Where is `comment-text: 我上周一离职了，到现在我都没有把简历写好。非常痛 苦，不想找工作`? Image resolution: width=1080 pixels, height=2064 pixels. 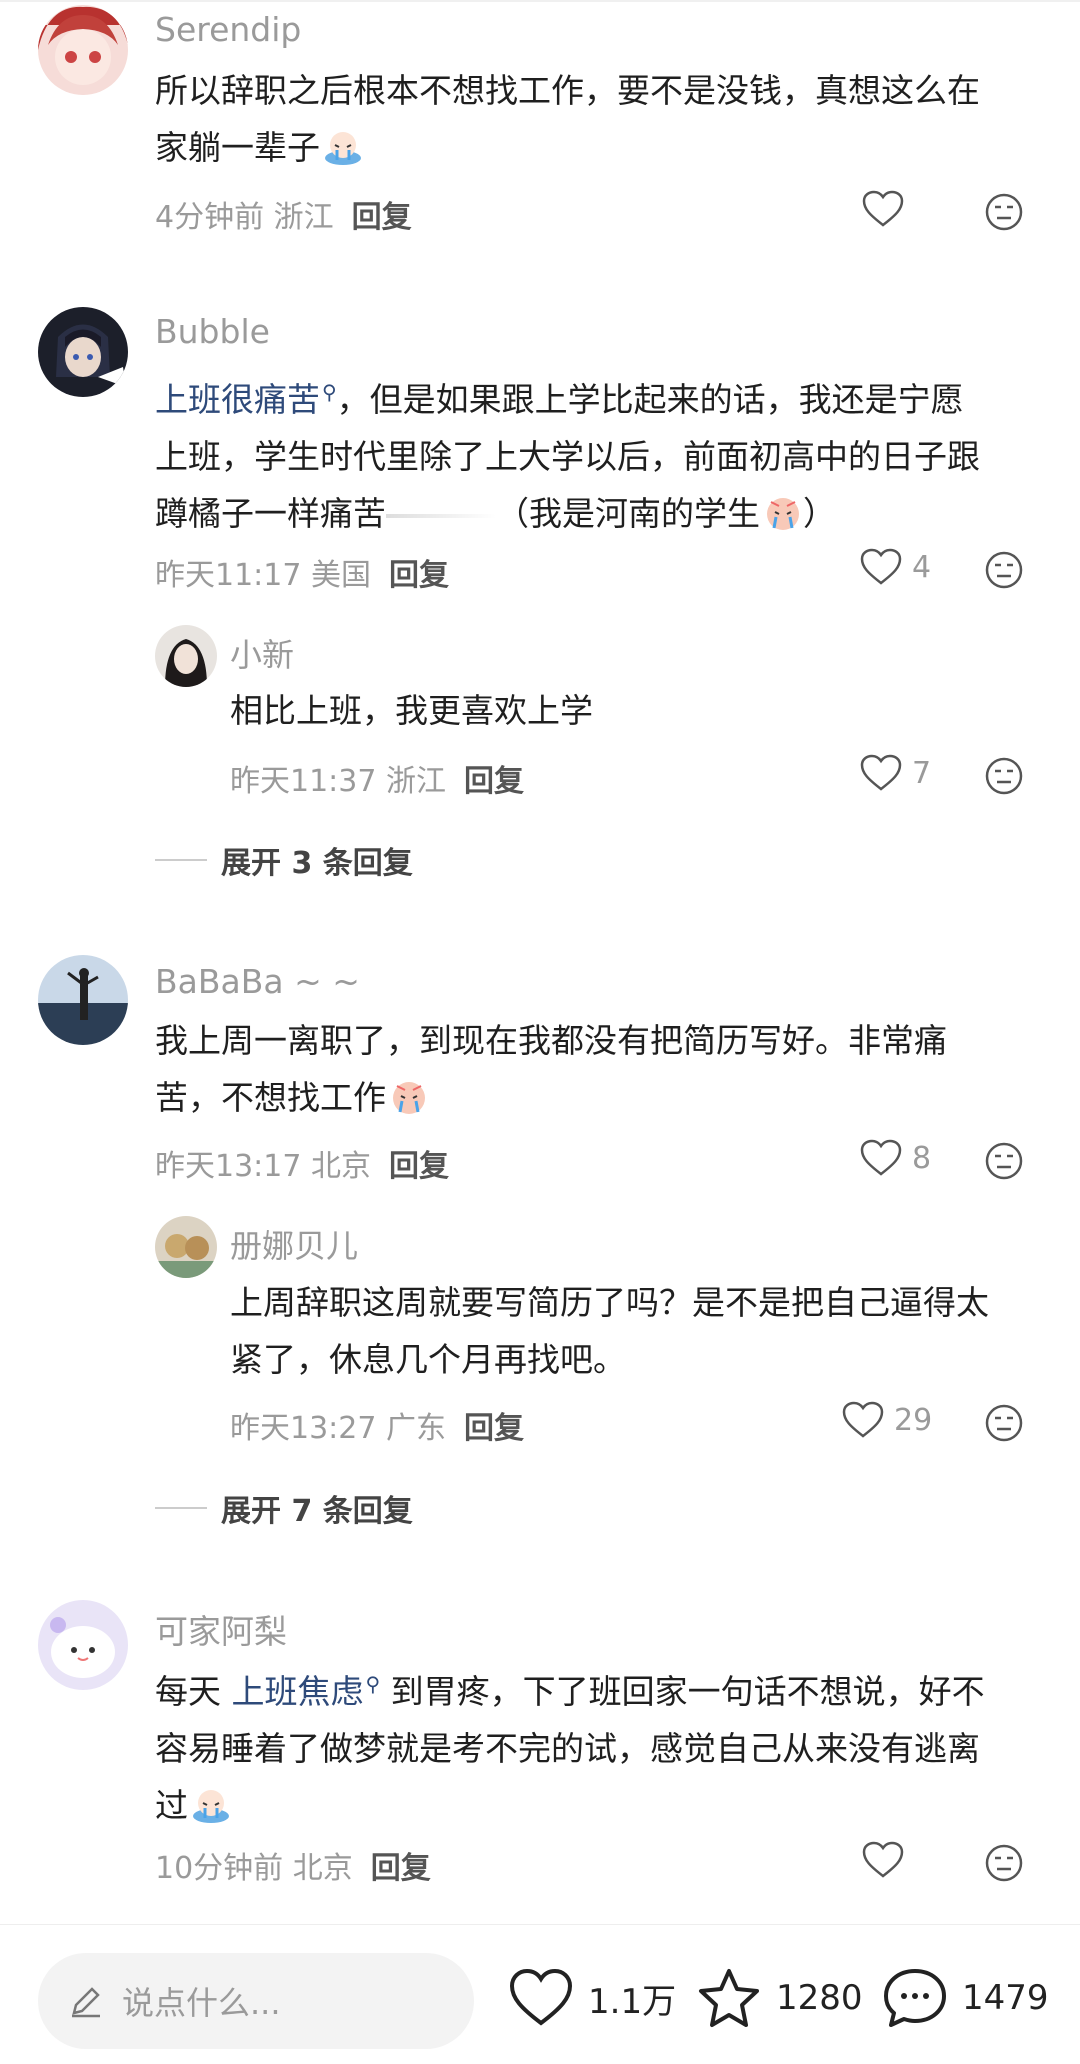 comment-text: 我上周一离职了，到现在我都没有把简历写好。非常痛 苦，不想找工作 is located at coordinates (551, 1069).